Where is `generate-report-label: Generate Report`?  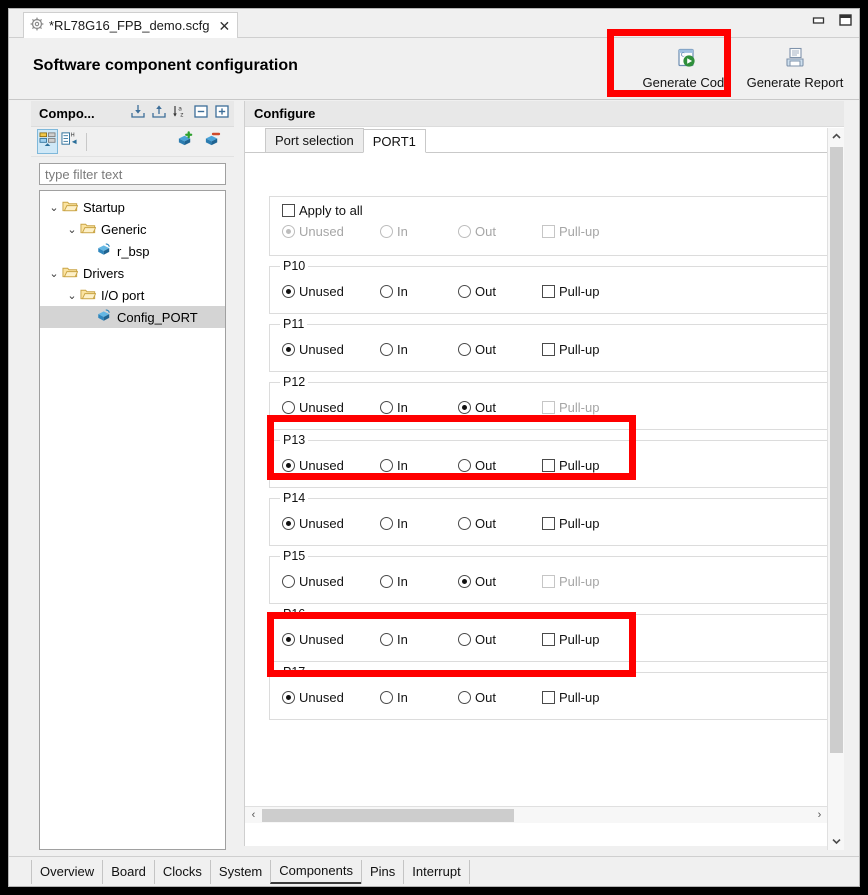
generate-report-label: Generate Report is located at coordinates (795, 82).